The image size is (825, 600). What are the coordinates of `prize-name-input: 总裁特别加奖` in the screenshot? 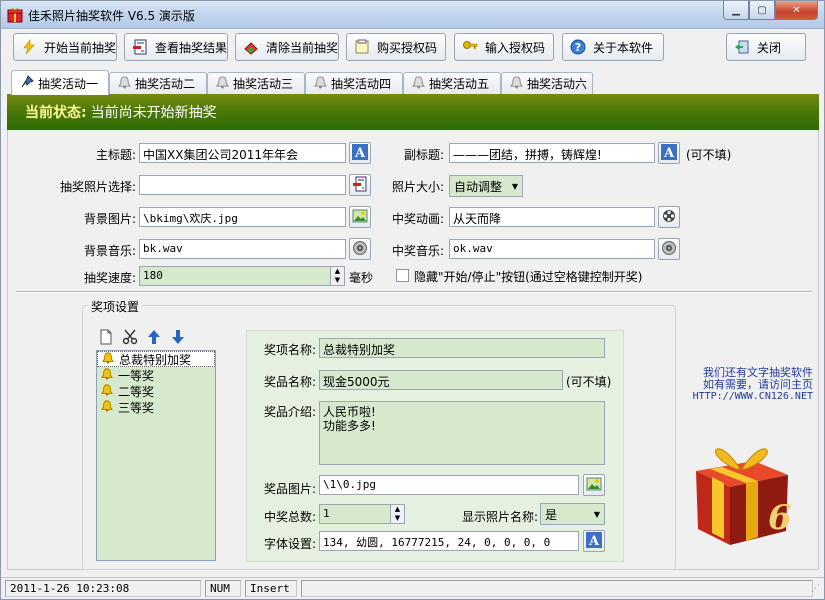 It's located at (462, 348).